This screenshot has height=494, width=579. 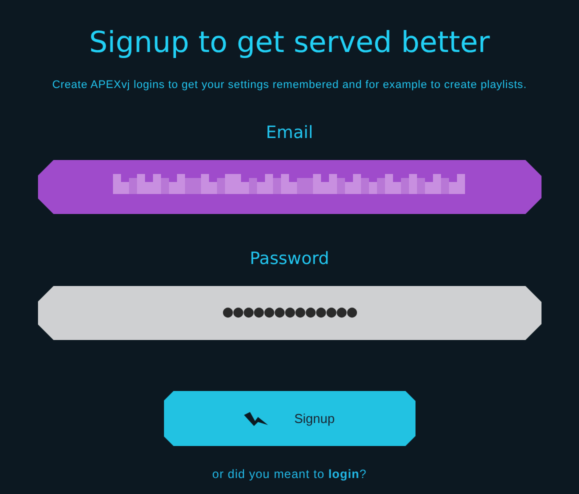 What do you see at coordinates (289, 85) in the screenshot?
I see `subtitle: Create APEXvj logins to get your settings remembered and for example to create playlists.` at bounding box center [289, 85].